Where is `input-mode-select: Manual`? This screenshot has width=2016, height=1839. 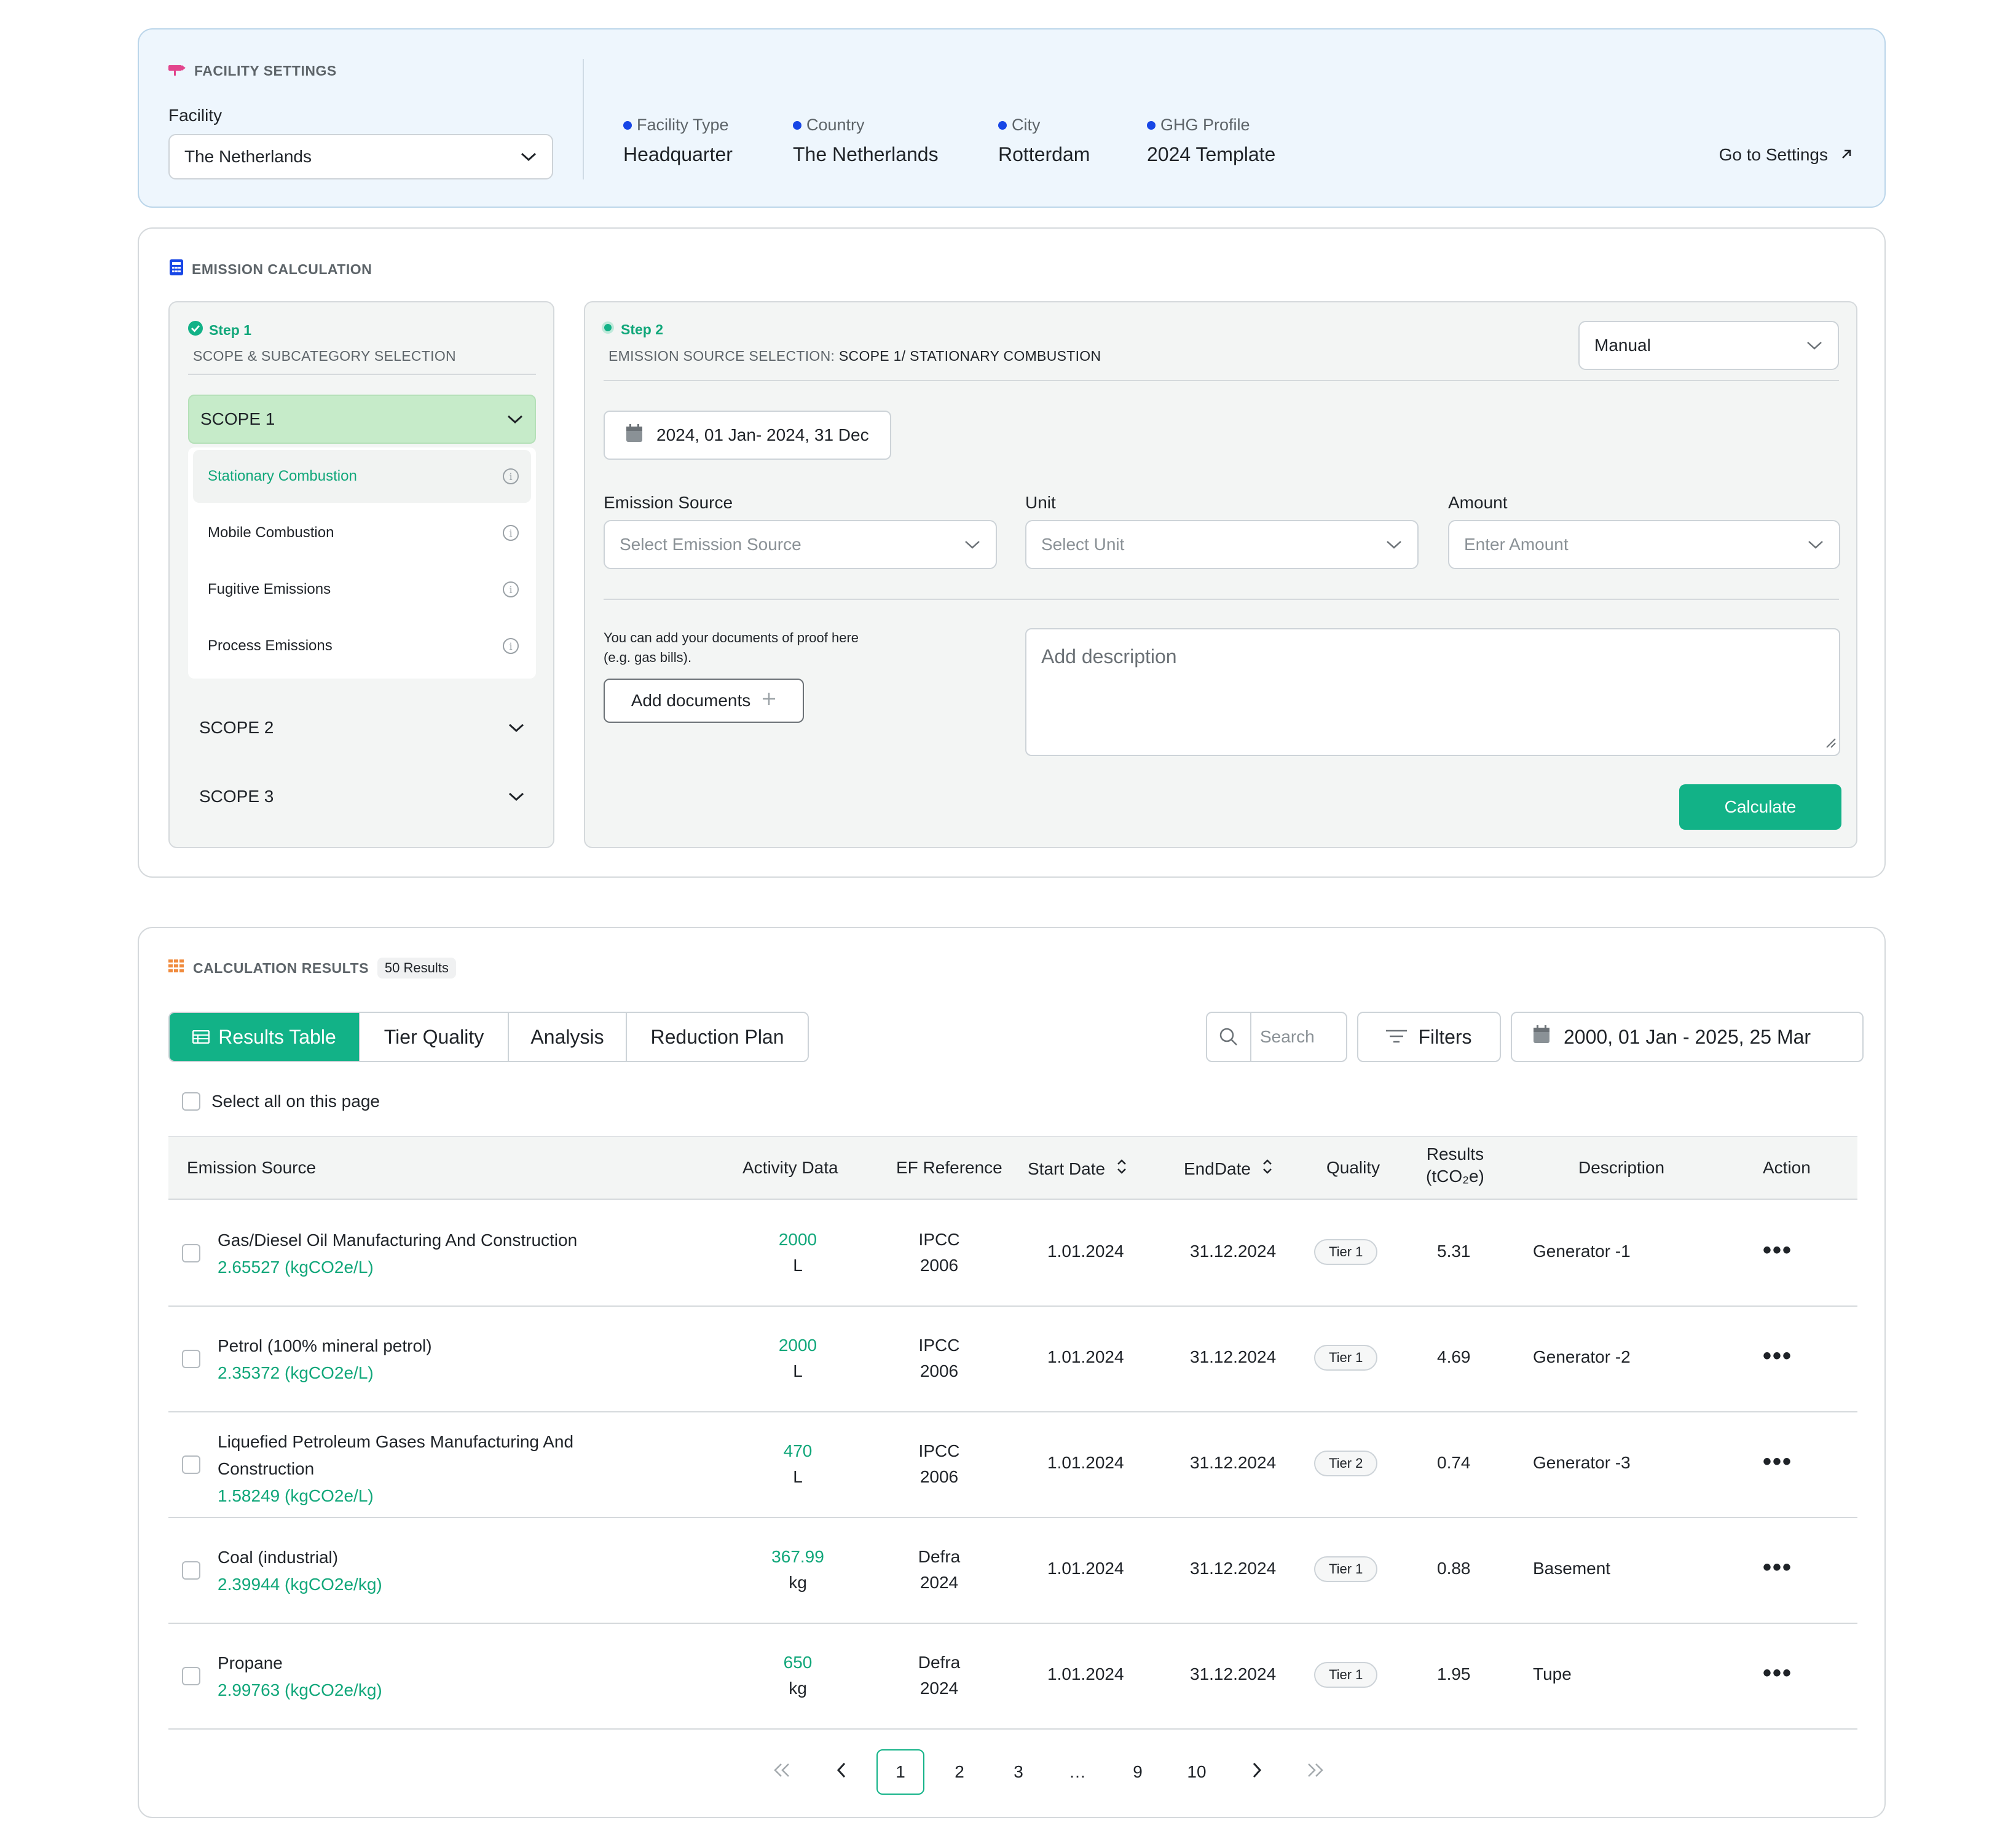
input-mode-select: Manual is located at coordinates (1708, 345).